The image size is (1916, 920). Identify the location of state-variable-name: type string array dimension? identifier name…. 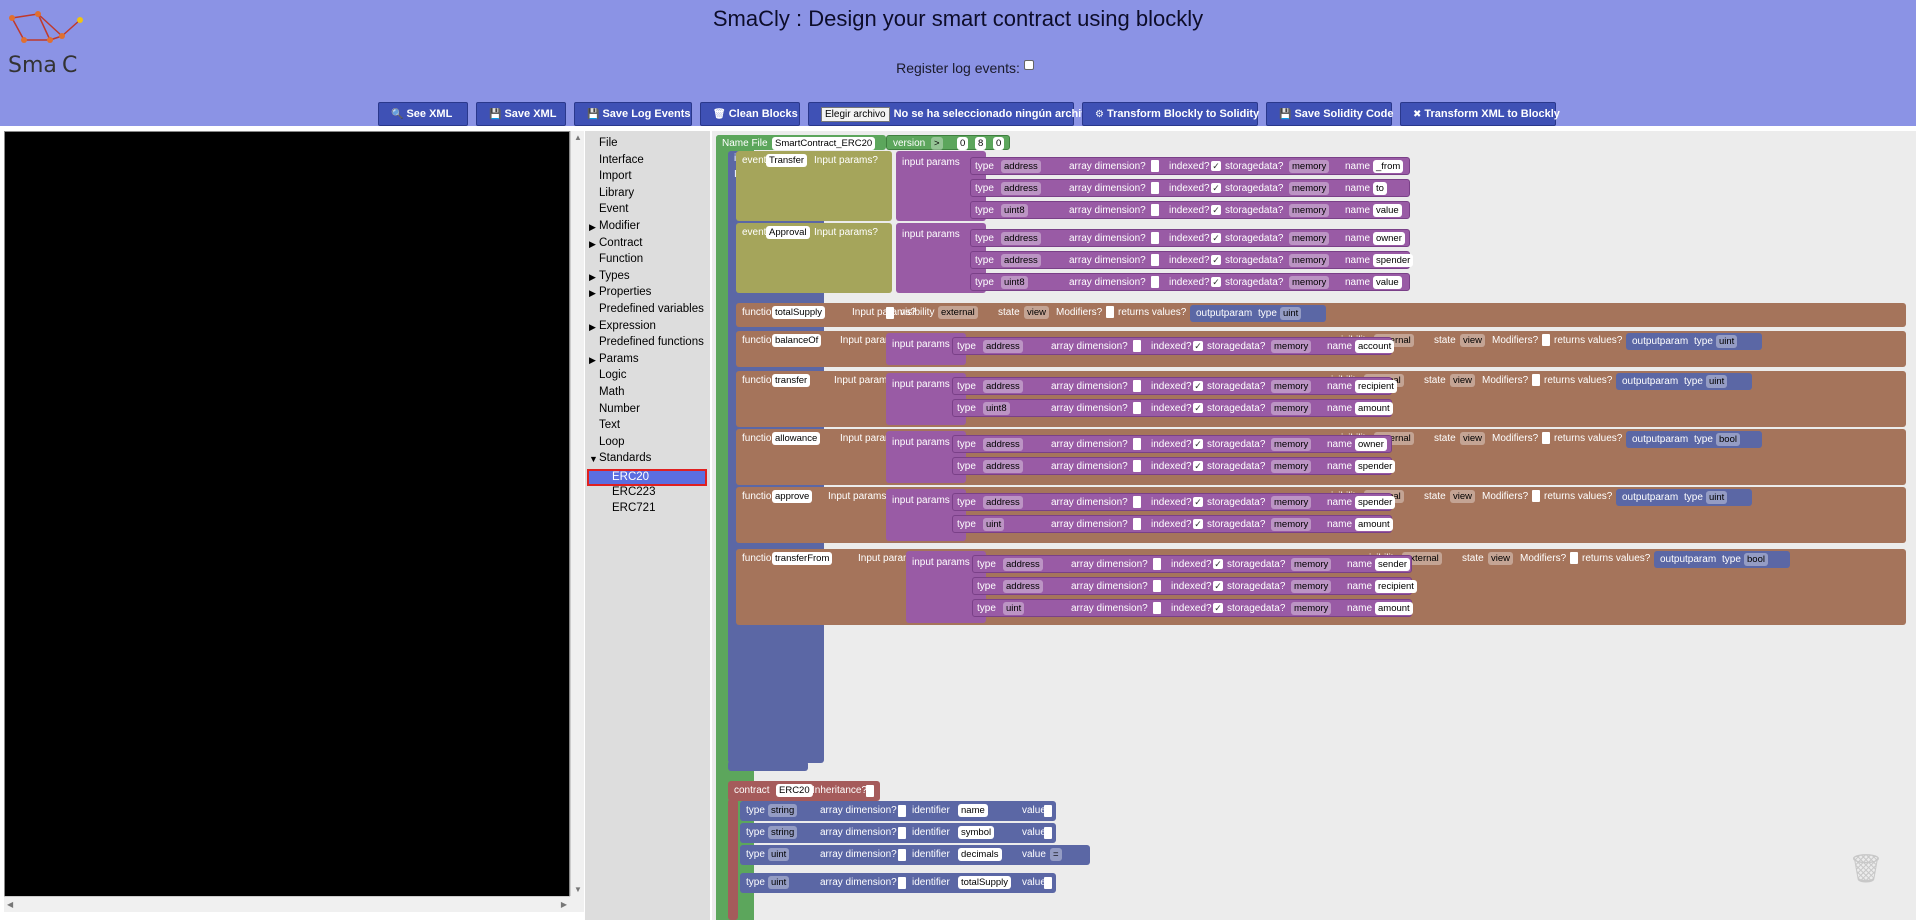
(898, 811).